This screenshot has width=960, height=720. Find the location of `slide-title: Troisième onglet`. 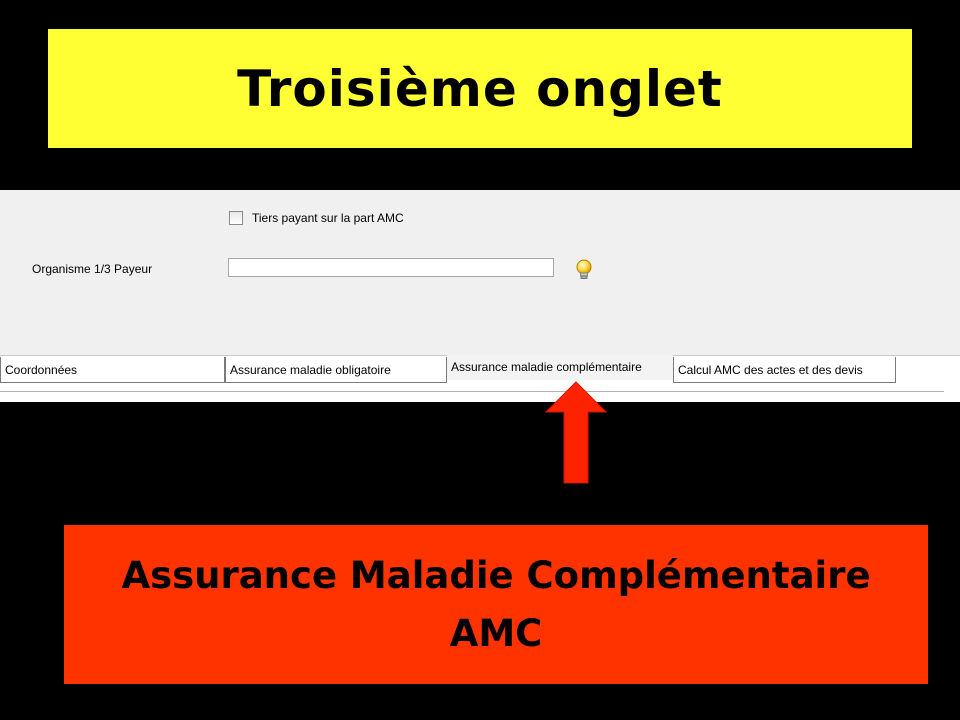

slide-title: Troisième onglet is located at coordinates (480, 88).